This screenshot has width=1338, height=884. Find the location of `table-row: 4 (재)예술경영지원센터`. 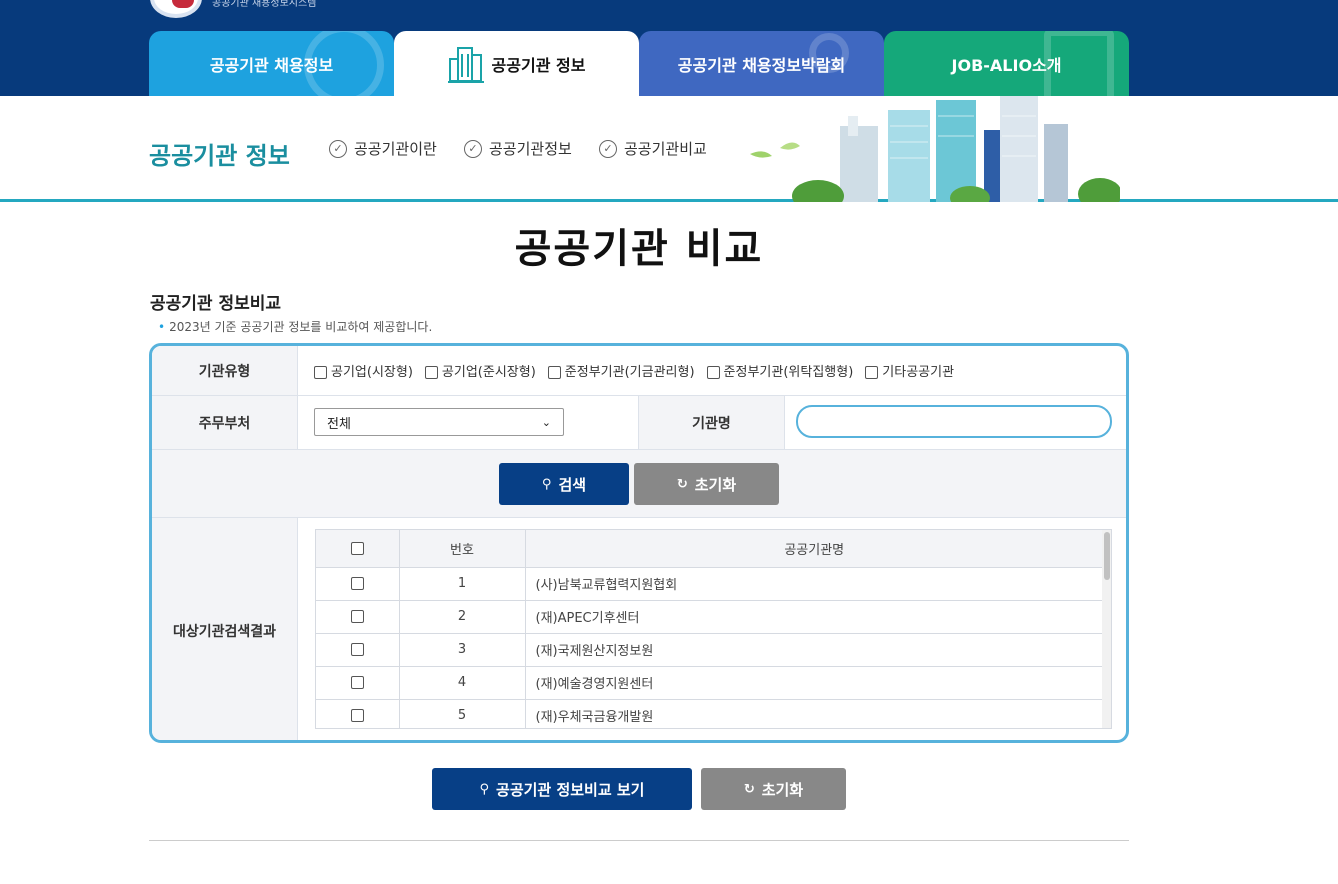

table-row: 4 (재)예술경영지원센터 is located at coordinates (710, 682).